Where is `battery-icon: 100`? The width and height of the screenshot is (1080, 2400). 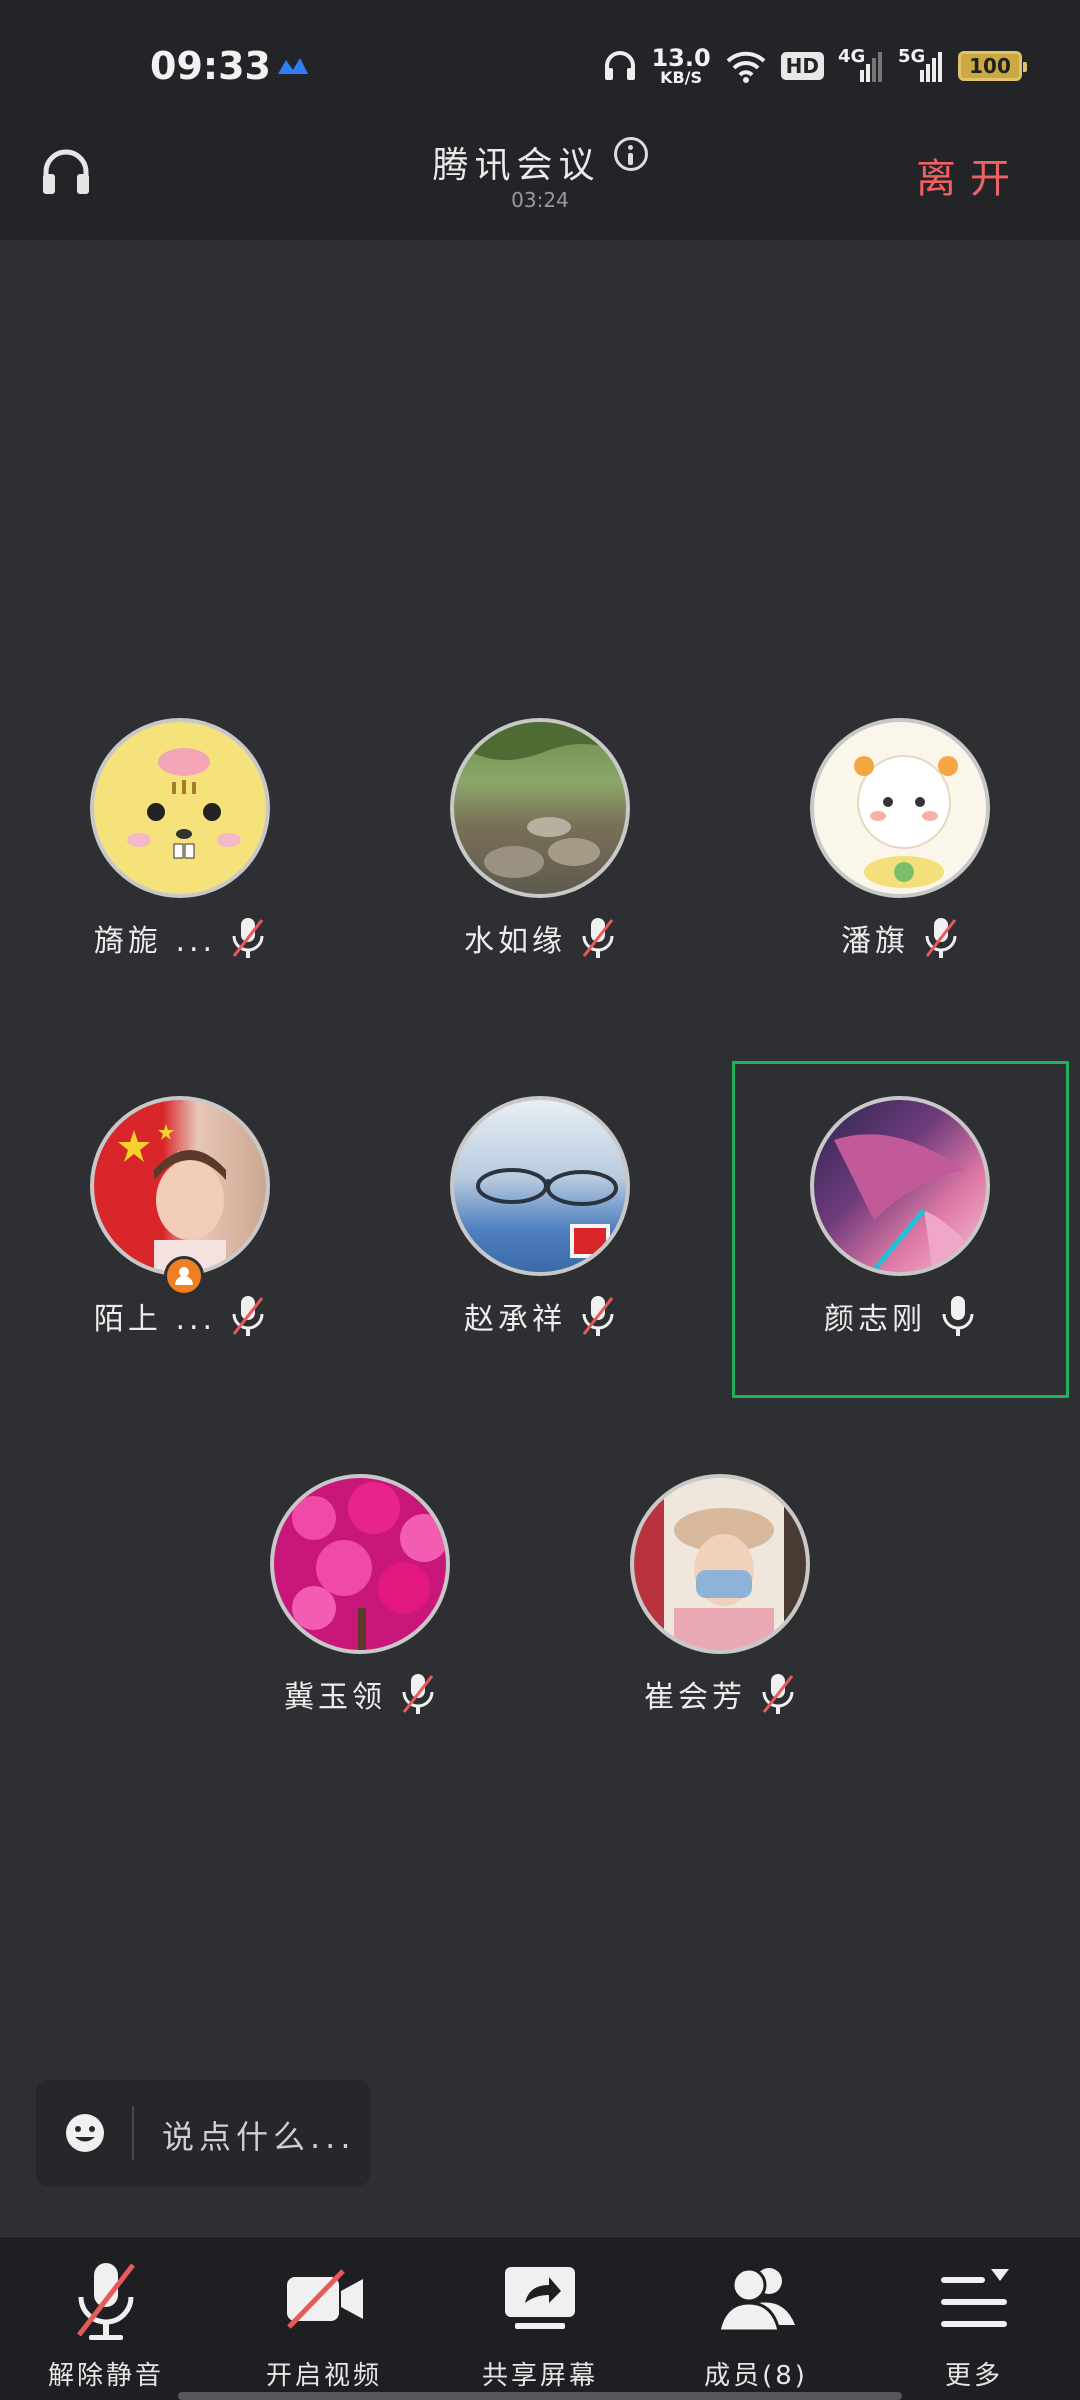 battery-icon: 100 is located at coordinates (992, 66).